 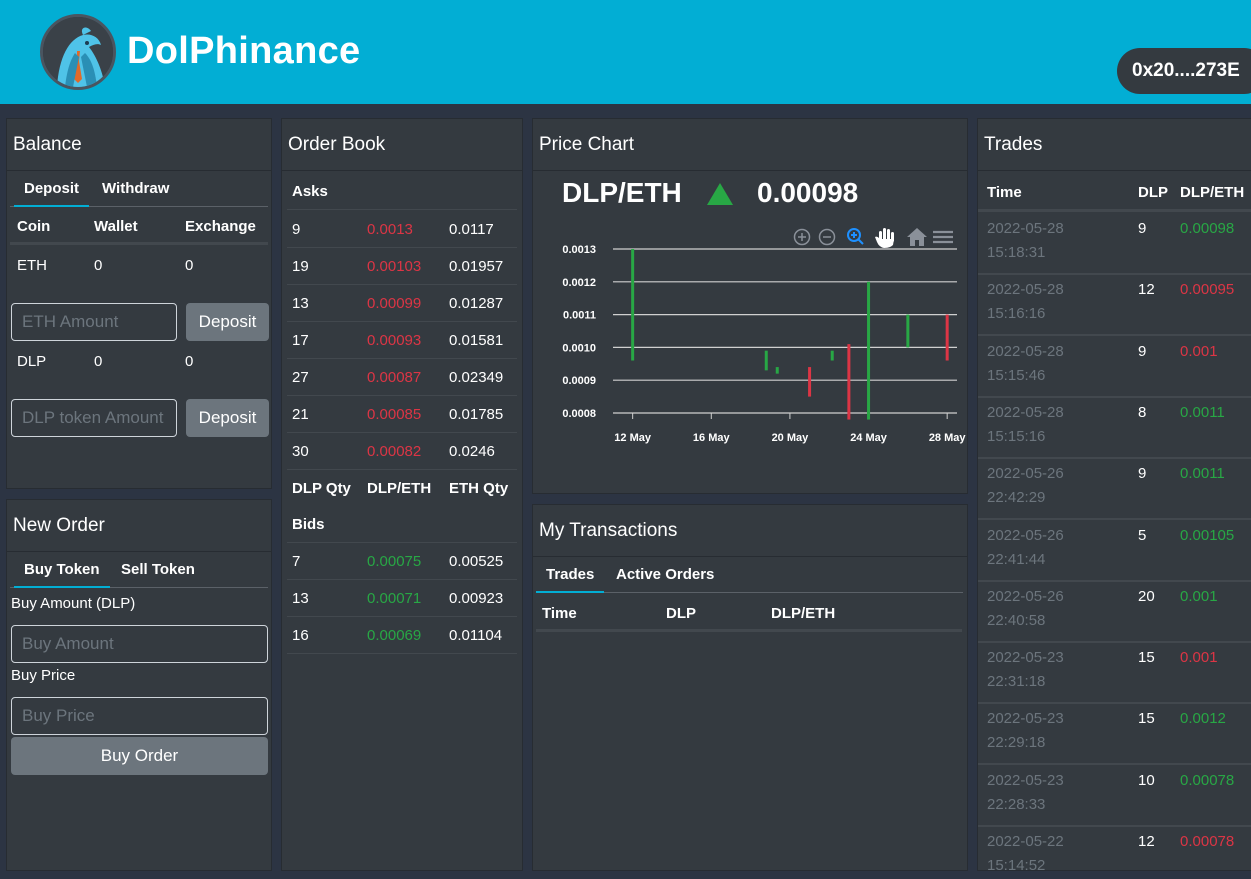 I want to click on trade-row: 2022-05-23 22:31:18 15 0.001, so click(x=1114, y=674).